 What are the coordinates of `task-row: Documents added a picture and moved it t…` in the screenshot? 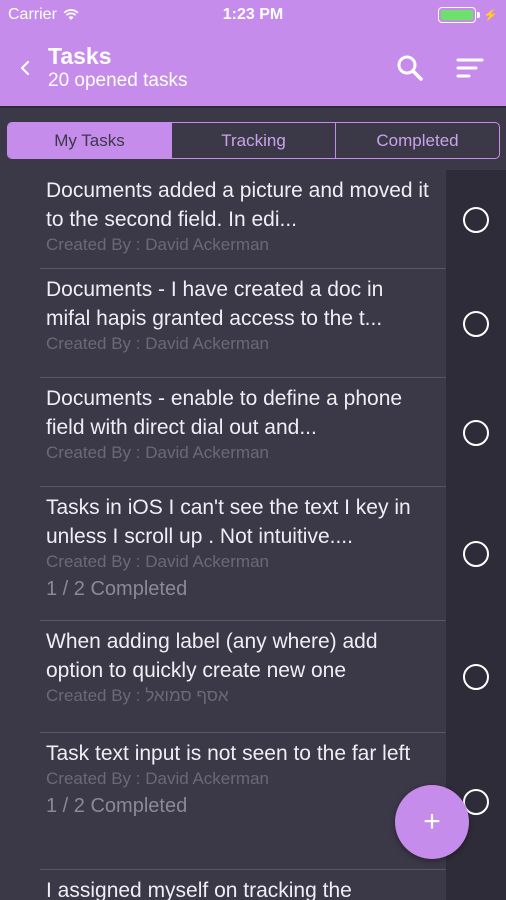 It's located at (253, 219).